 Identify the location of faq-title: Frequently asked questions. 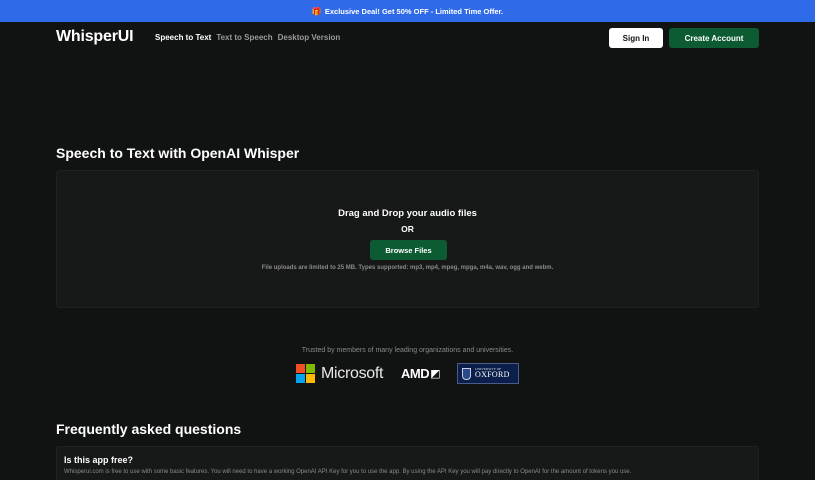
(149, 429).